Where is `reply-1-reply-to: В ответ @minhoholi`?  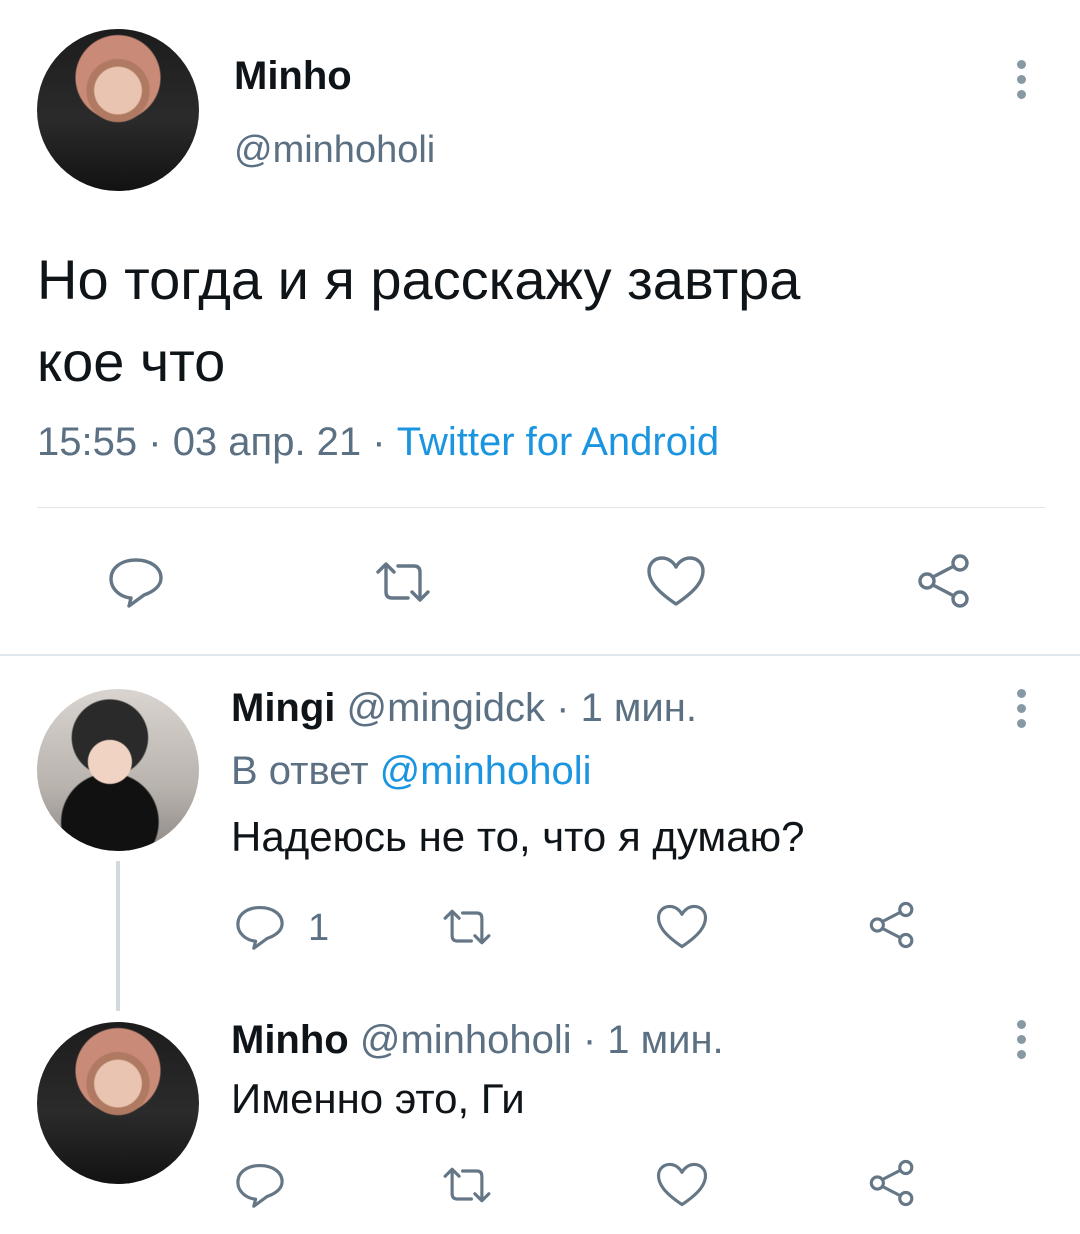
reply-1-reply-to: В ответ @minhoholi is located at coordinates (411, 771).